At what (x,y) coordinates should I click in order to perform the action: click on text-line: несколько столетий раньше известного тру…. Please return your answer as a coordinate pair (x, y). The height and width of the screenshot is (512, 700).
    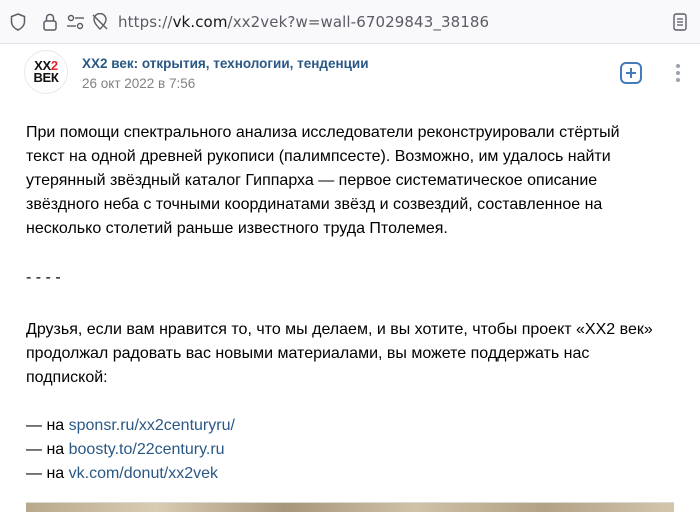
    Looking at the image, I should click on (237, 228).